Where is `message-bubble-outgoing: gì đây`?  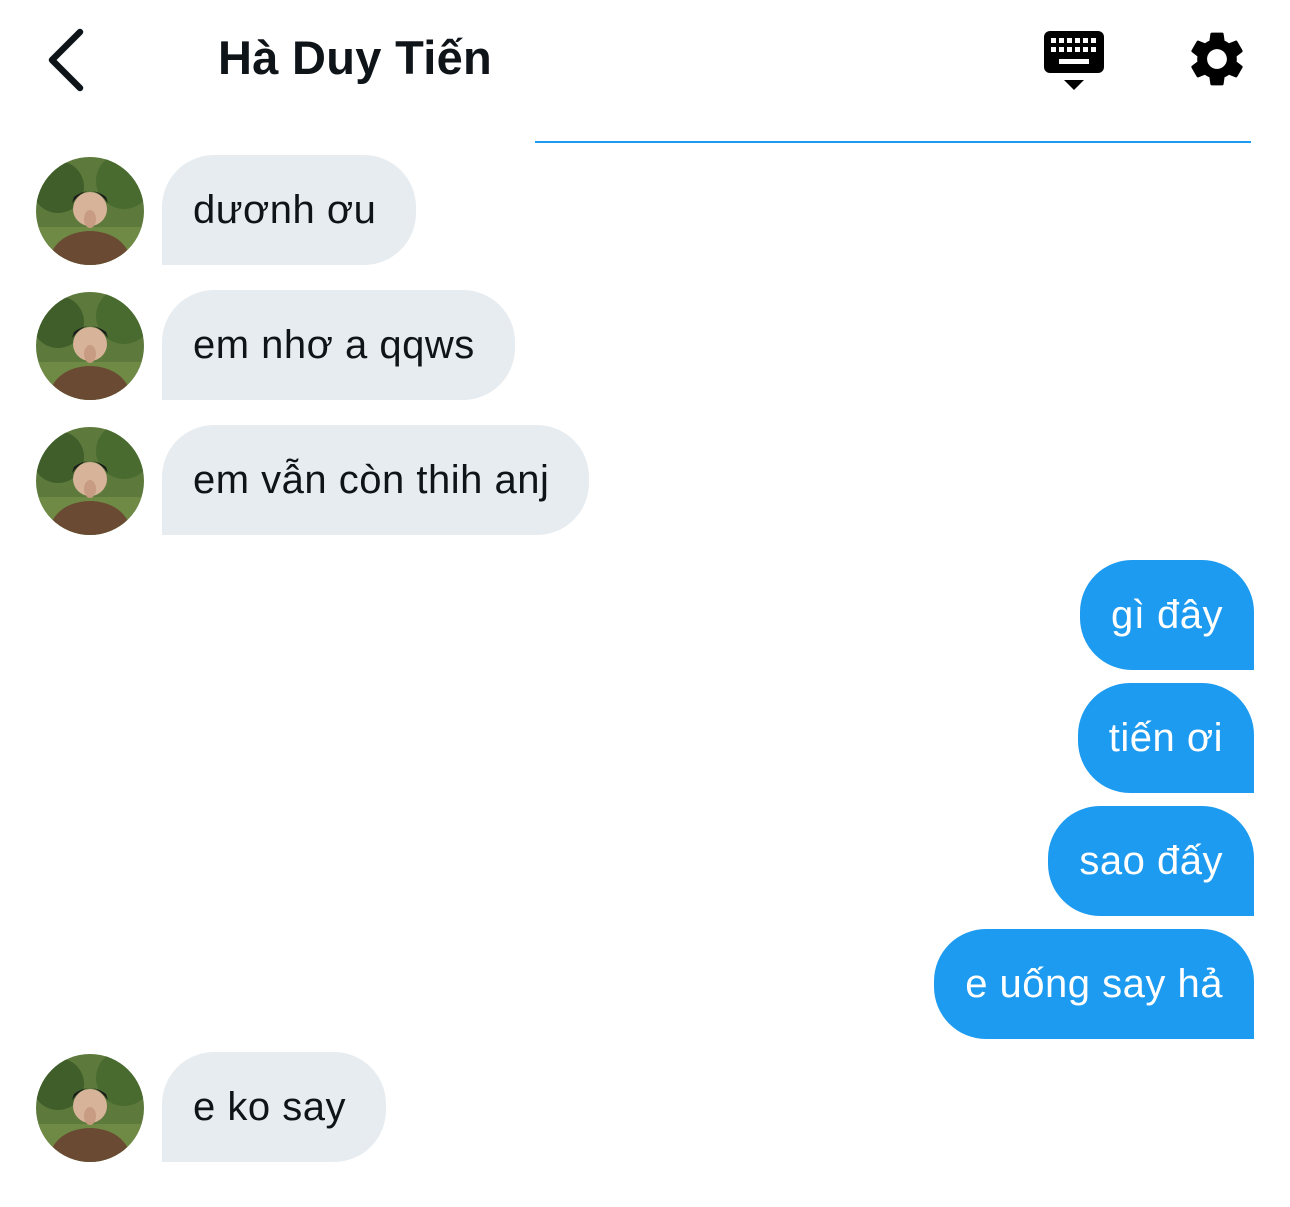
message-bubble-outgoing: gì đây is located at coordinates (1167, 615).